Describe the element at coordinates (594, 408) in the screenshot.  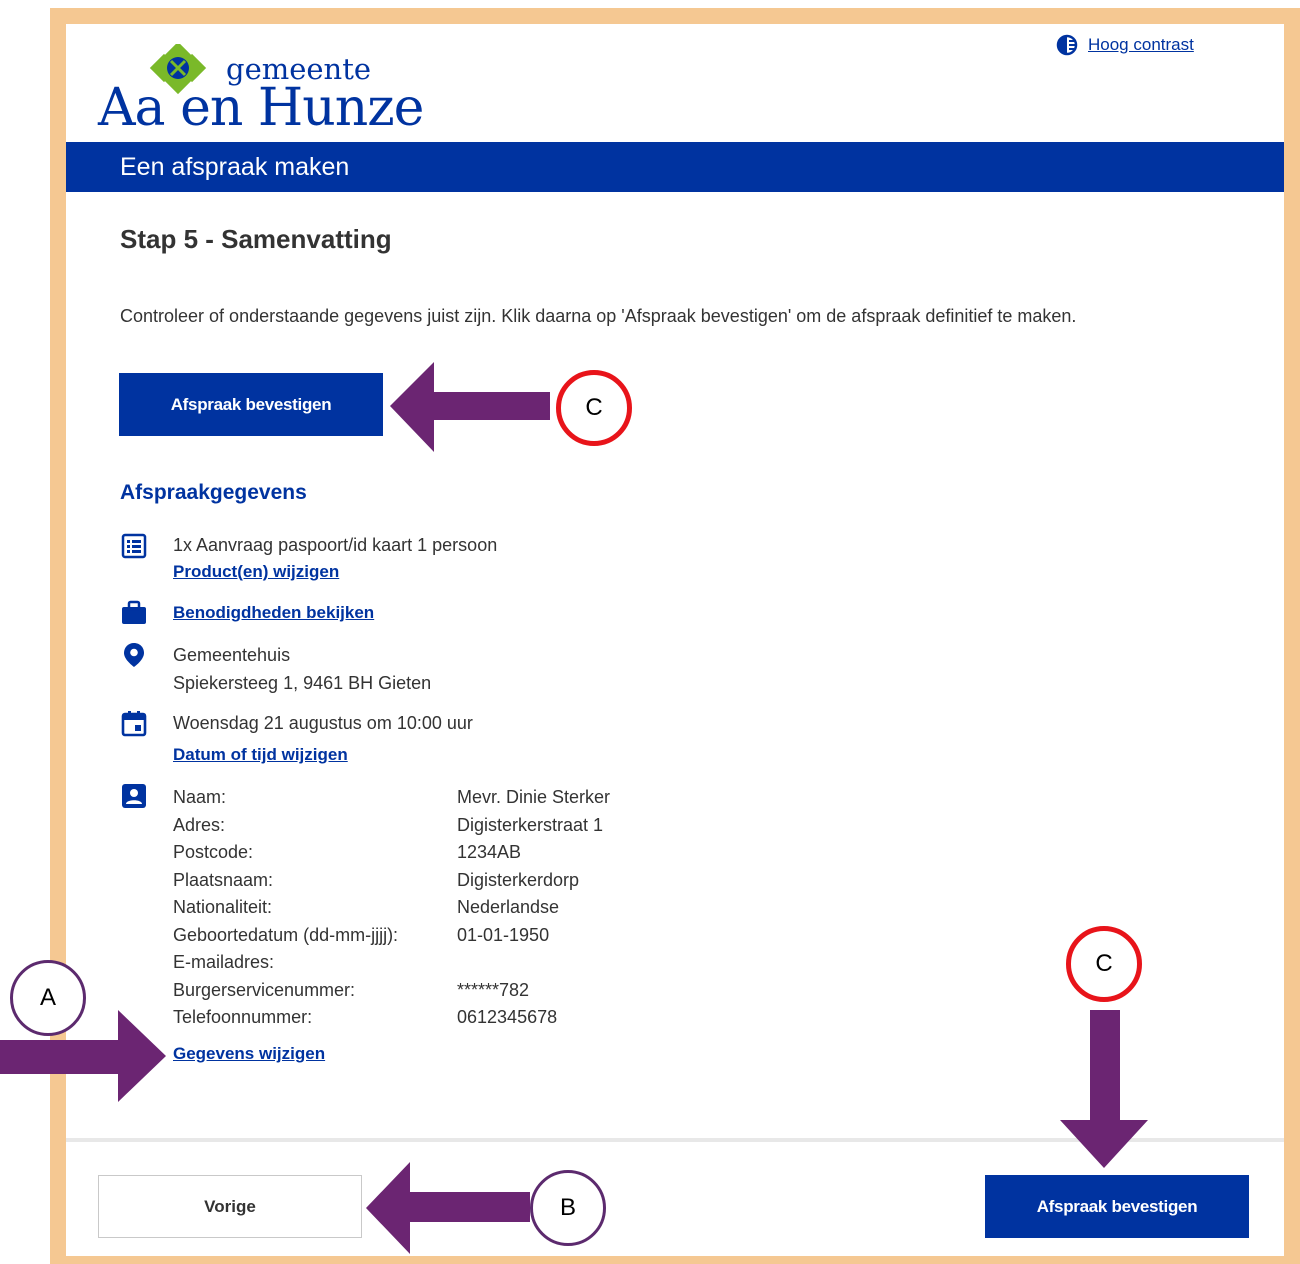
I see `annotation-marker-c-top: C` at that location.